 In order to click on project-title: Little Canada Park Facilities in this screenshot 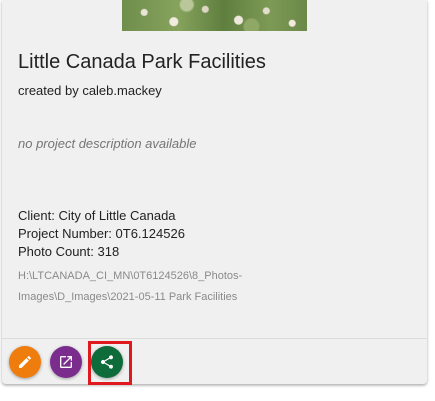, I will do `click(142, 62)`.